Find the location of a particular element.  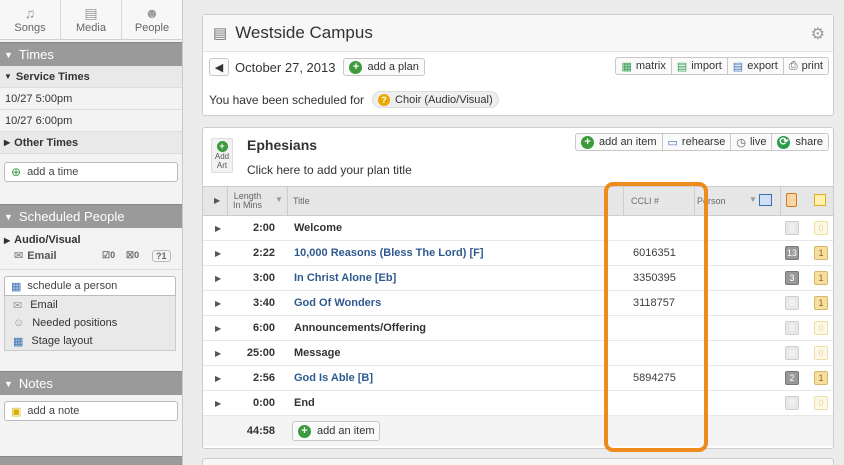

column-title: Title is located at coordinates (301, 201).